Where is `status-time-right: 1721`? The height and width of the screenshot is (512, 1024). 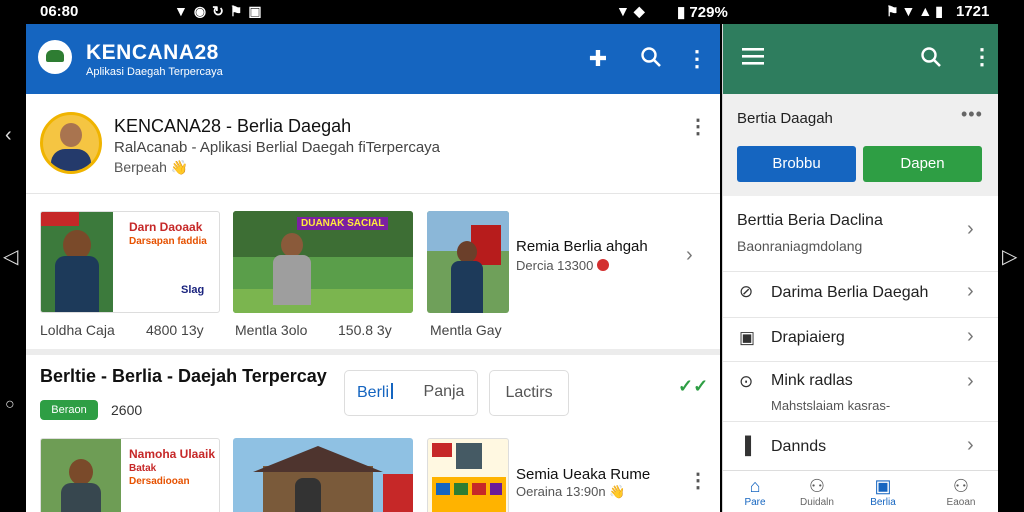
status-time-right: 1721 is located at coordinates (973, 11).